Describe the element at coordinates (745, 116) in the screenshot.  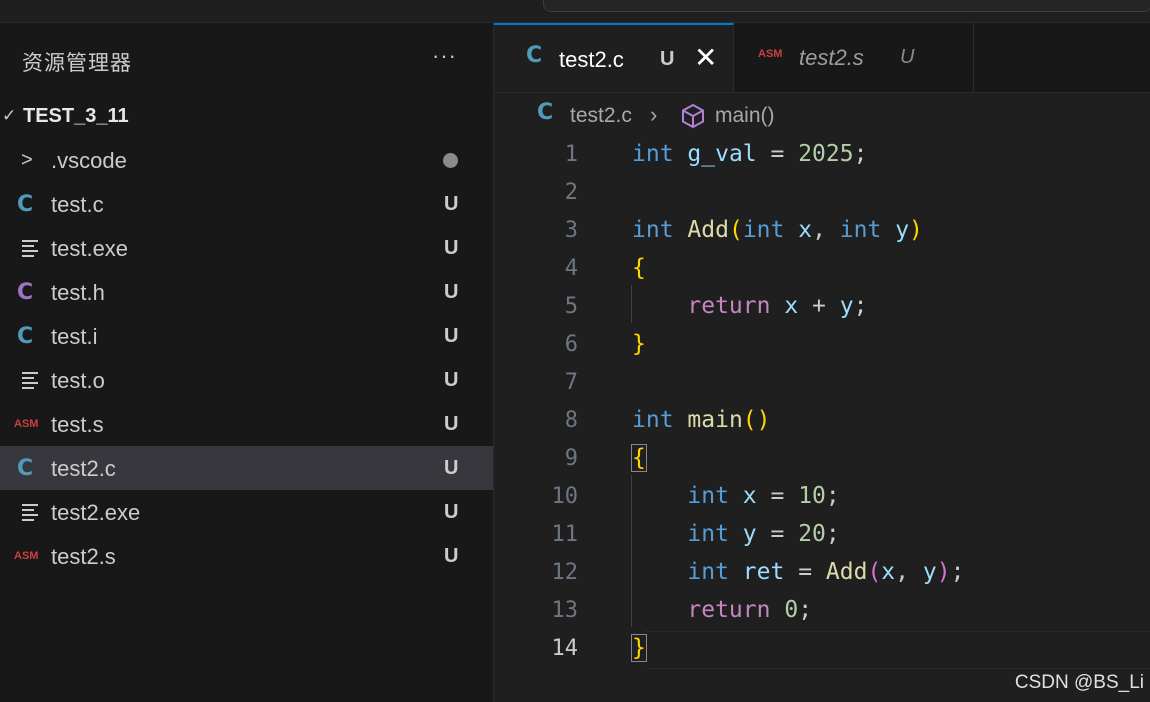
I see `breadcrumb-symbol: main()` at that location.